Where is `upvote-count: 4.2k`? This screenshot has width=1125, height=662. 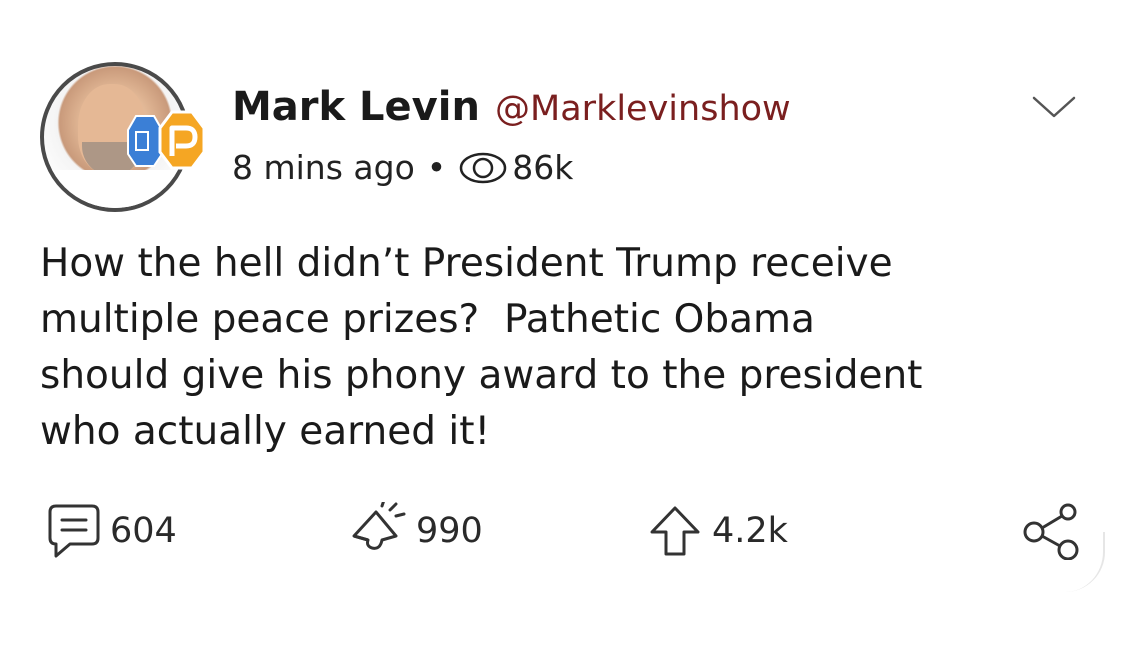 upvote-count: 4.2k is located at coordinates (750, 531).